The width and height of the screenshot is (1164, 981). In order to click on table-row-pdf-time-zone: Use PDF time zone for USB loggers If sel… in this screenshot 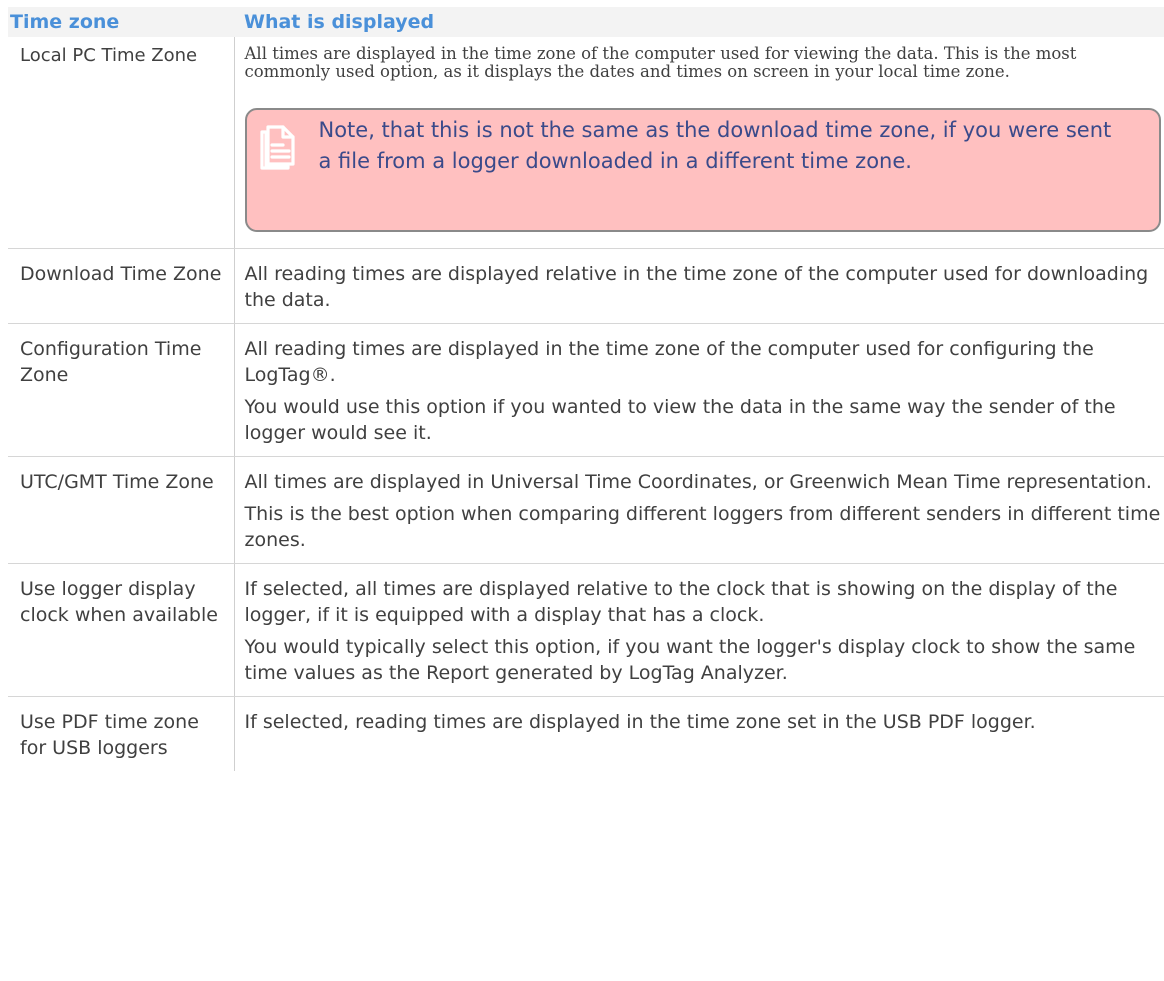, I will do `click(586, 734)`.